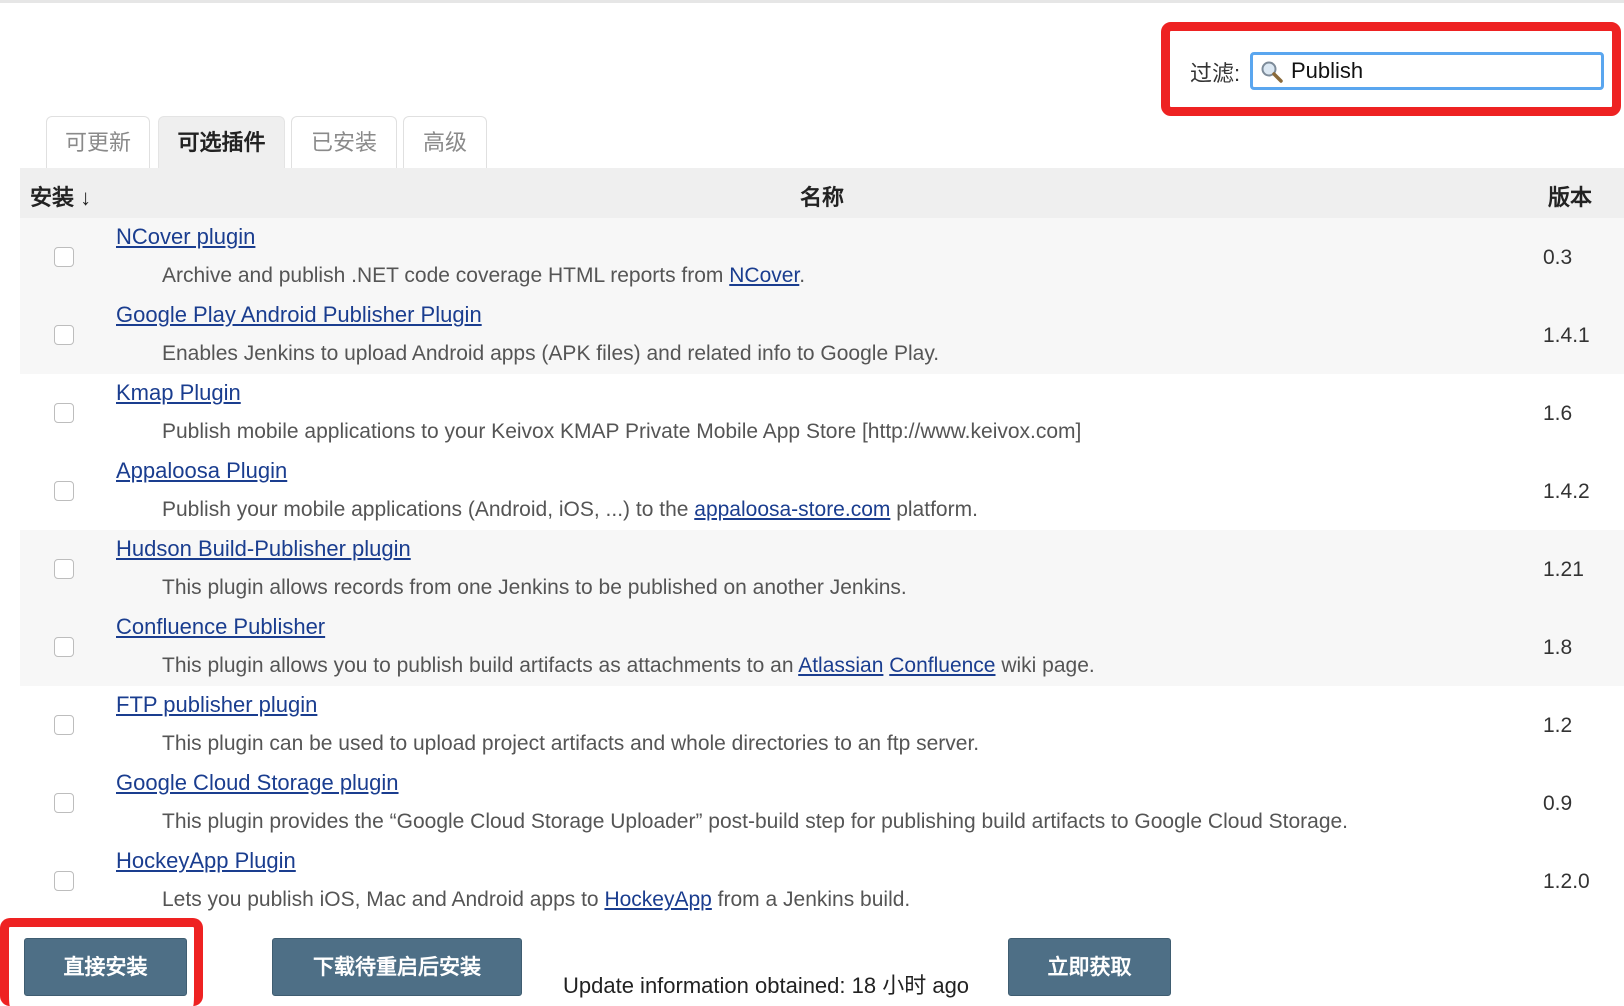 This screenshot has width=1624, height=1006. What do you see at coordinates (263, 549) in the screenshot?
I see `plugin-name-link: Hudson Build-Publisher plugin` at bounding box center [263, 549].